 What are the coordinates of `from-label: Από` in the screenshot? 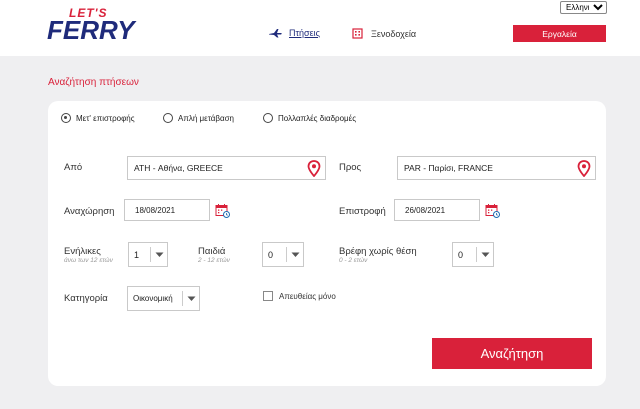 It's located at (73, 167).